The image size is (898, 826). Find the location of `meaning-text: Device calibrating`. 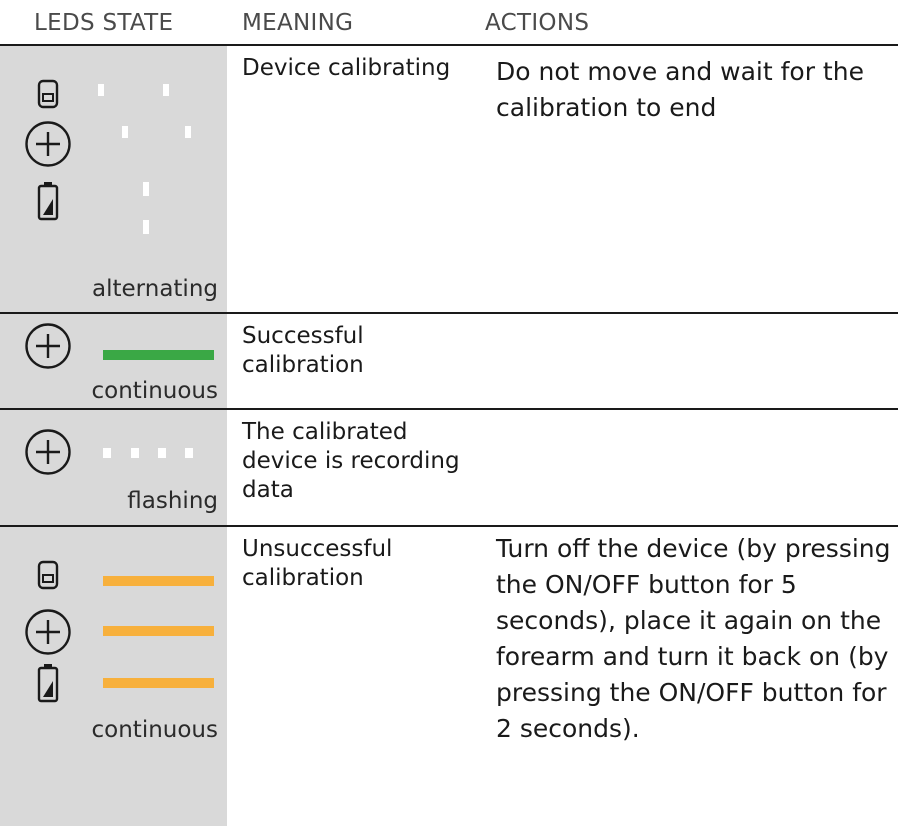

meaning-text: Device calibrating is located at coordinates (346, 68).